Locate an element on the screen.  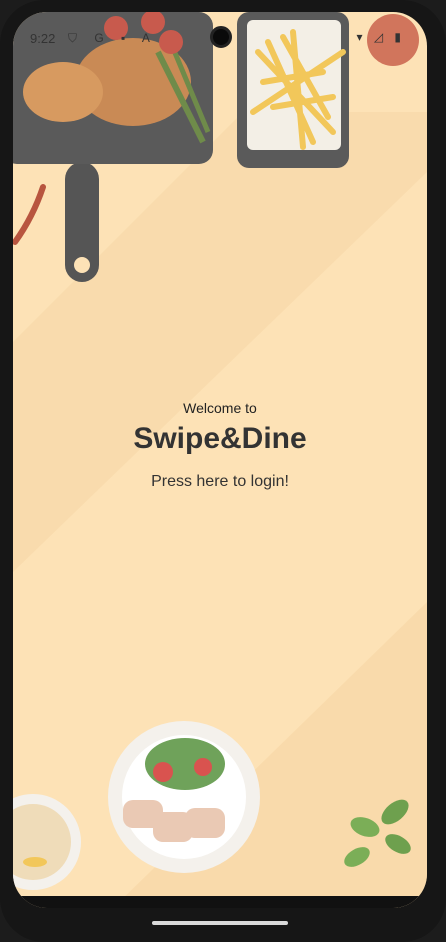
app-title: Swipe&Dine is located at coordinates (220, 438).